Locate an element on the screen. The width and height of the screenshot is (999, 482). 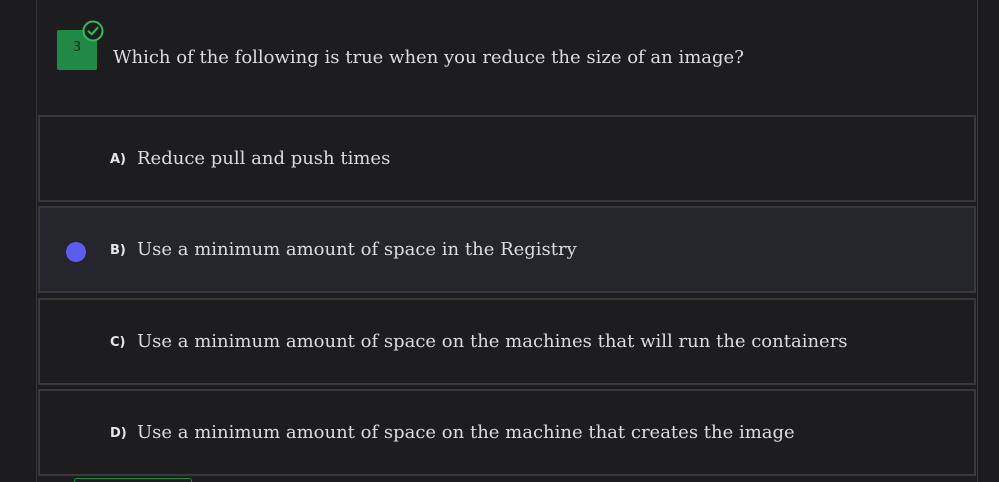
option-text: Reduce pull and push times is located at coordinates (264, 158).